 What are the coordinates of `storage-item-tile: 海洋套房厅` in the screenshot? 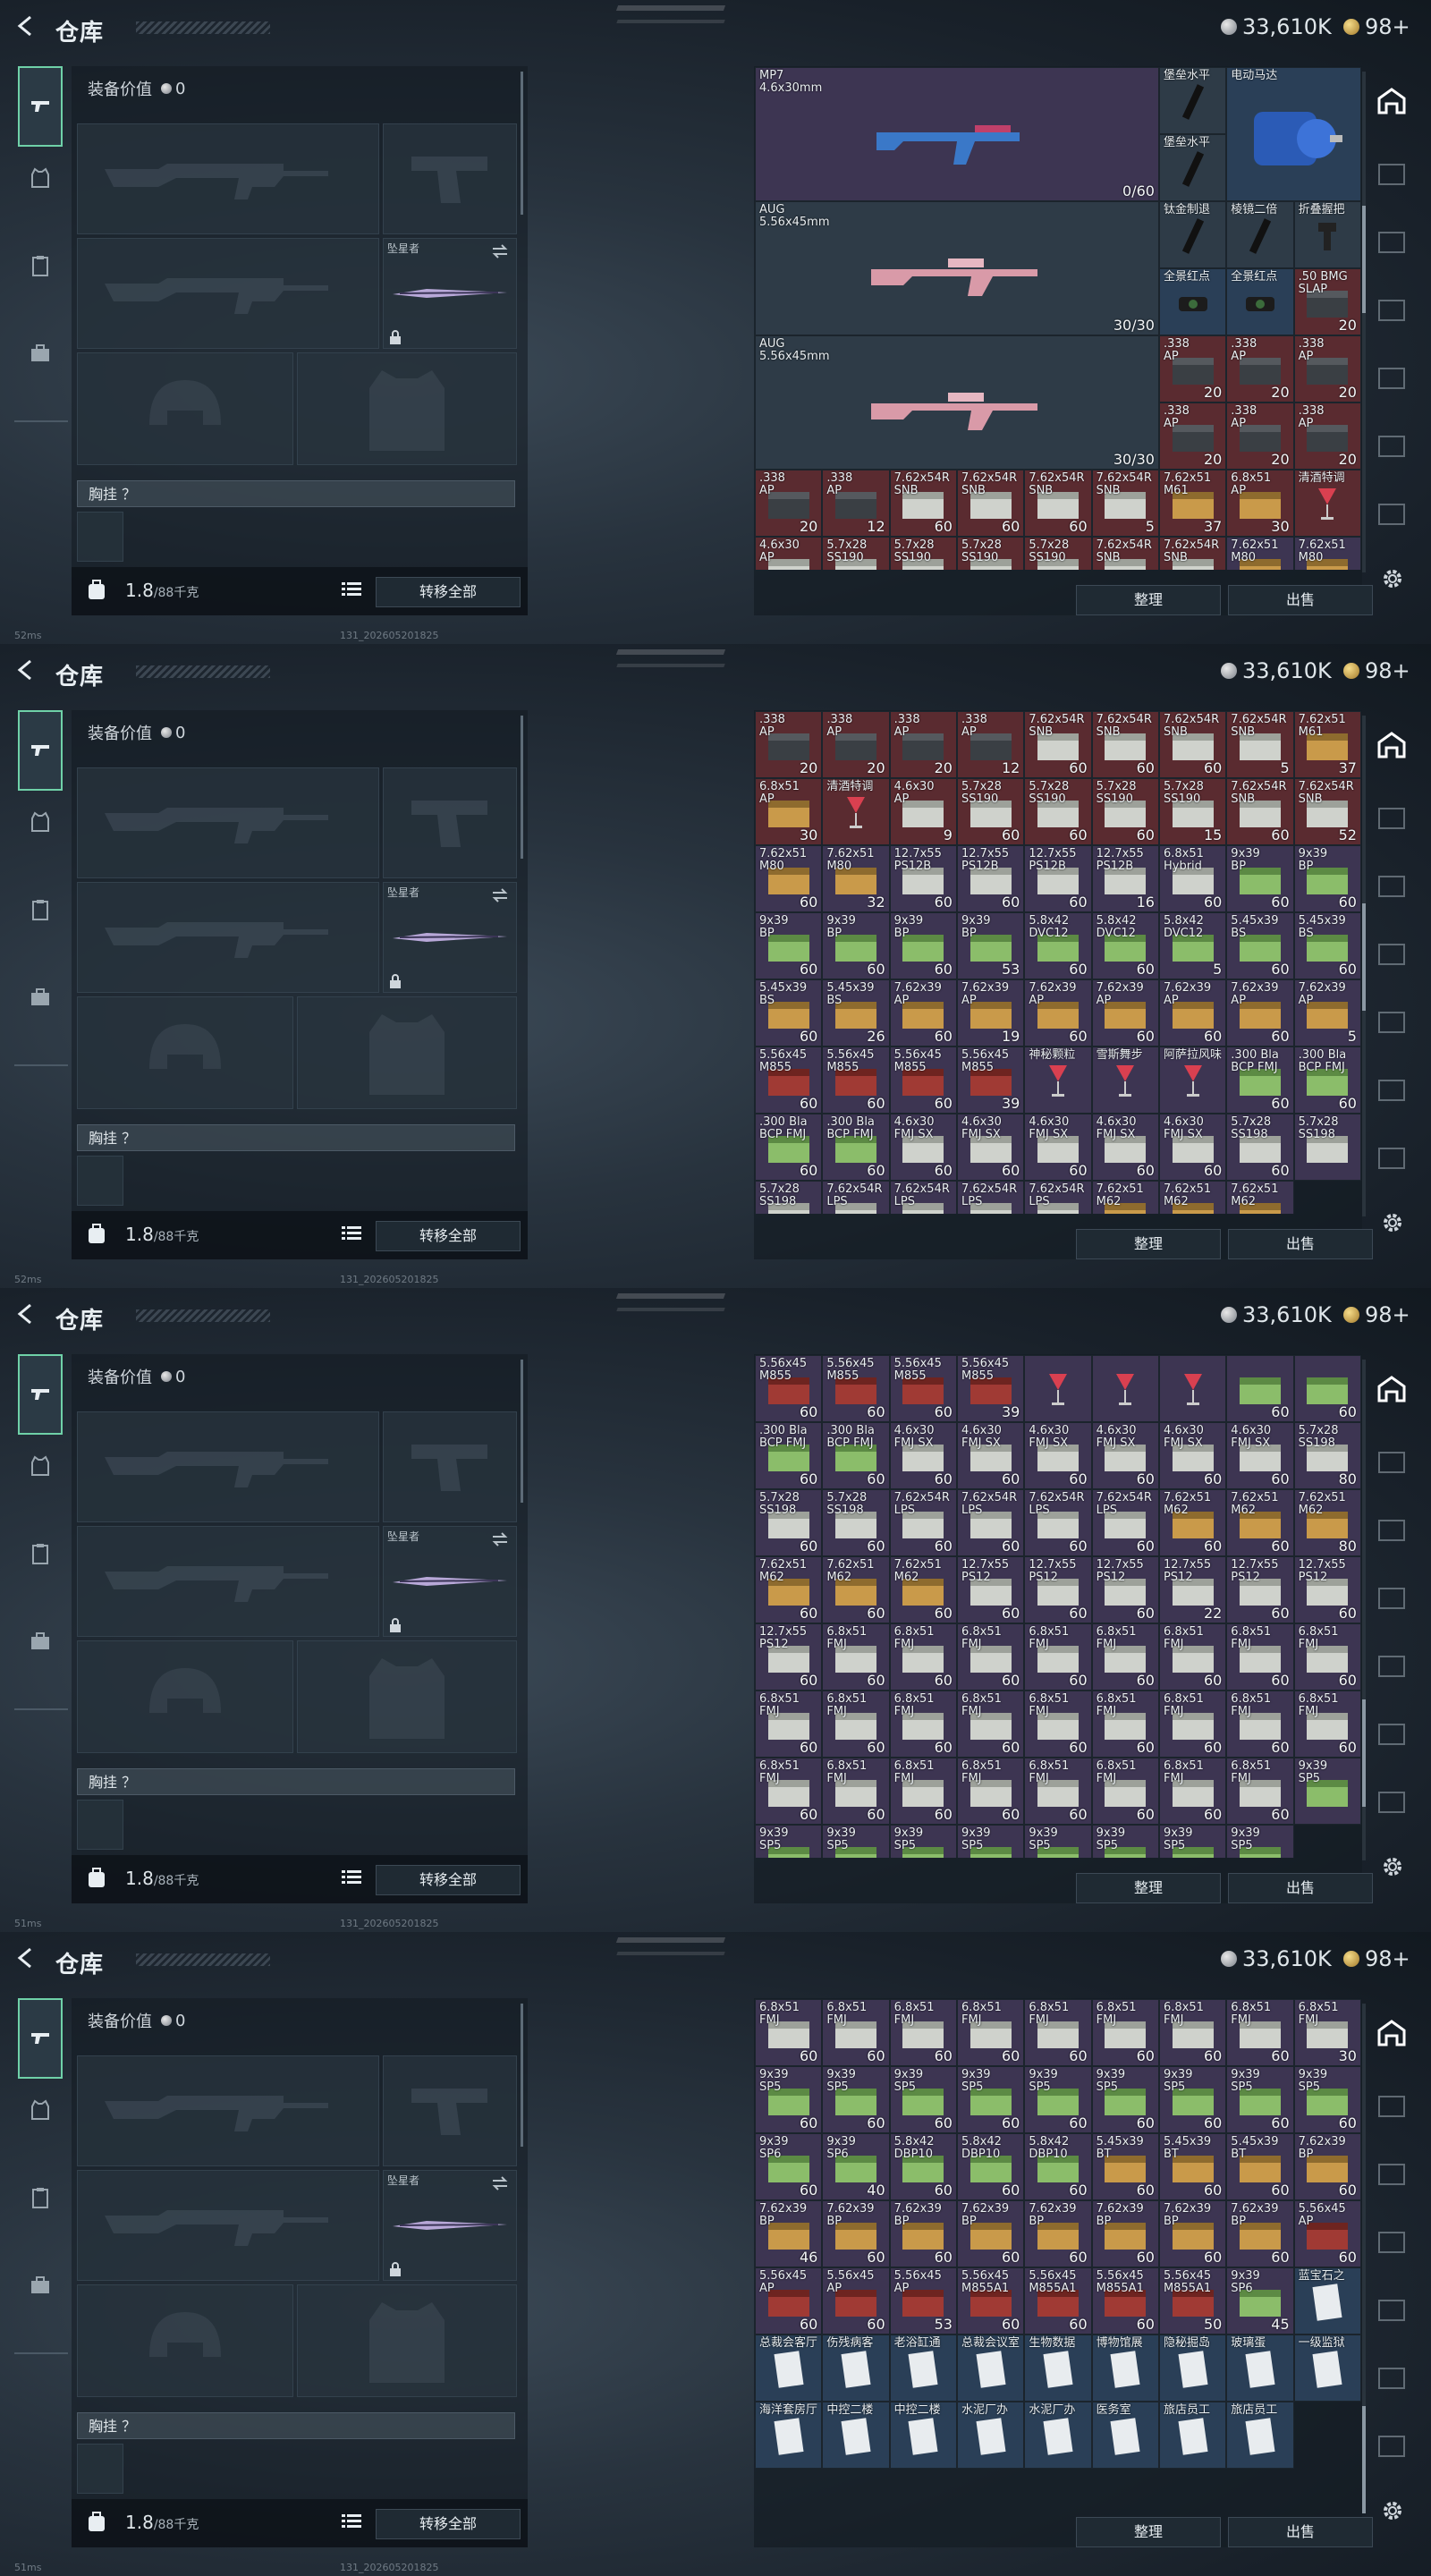 It's located at (789, 2435).